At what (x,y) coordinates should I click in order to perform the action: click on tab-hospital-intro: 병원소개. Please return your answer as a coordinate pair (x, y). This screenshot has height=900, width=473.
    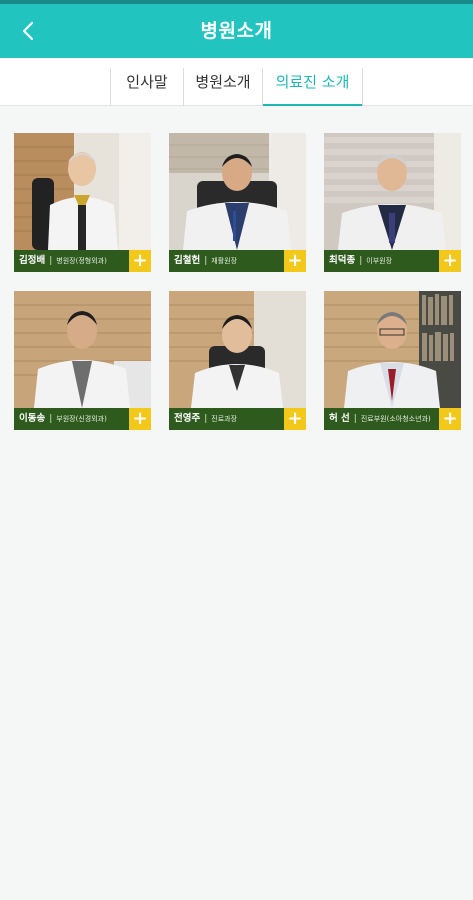
    Looking at the image, I should click on (223, 82).